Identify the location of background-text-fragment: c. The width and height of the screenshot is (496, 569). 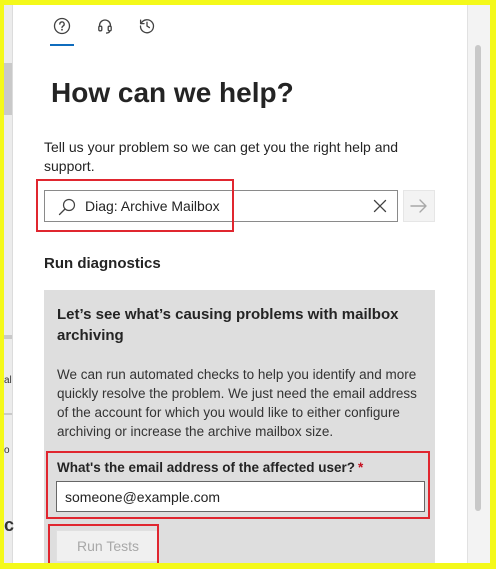
(9, 525).